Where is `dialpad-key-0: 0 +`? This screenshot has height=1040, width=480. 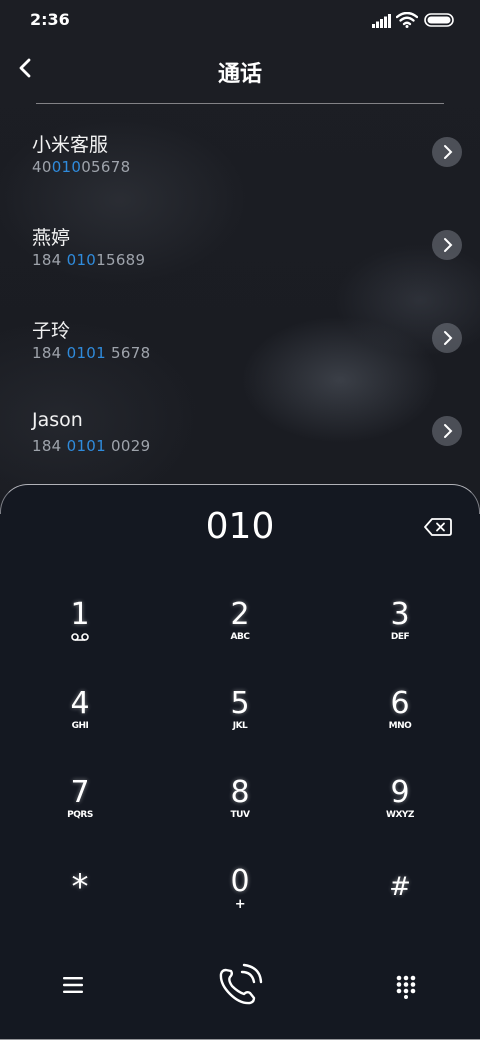
dialpad-key-0: 0 + is located at coordinates (240, 905).